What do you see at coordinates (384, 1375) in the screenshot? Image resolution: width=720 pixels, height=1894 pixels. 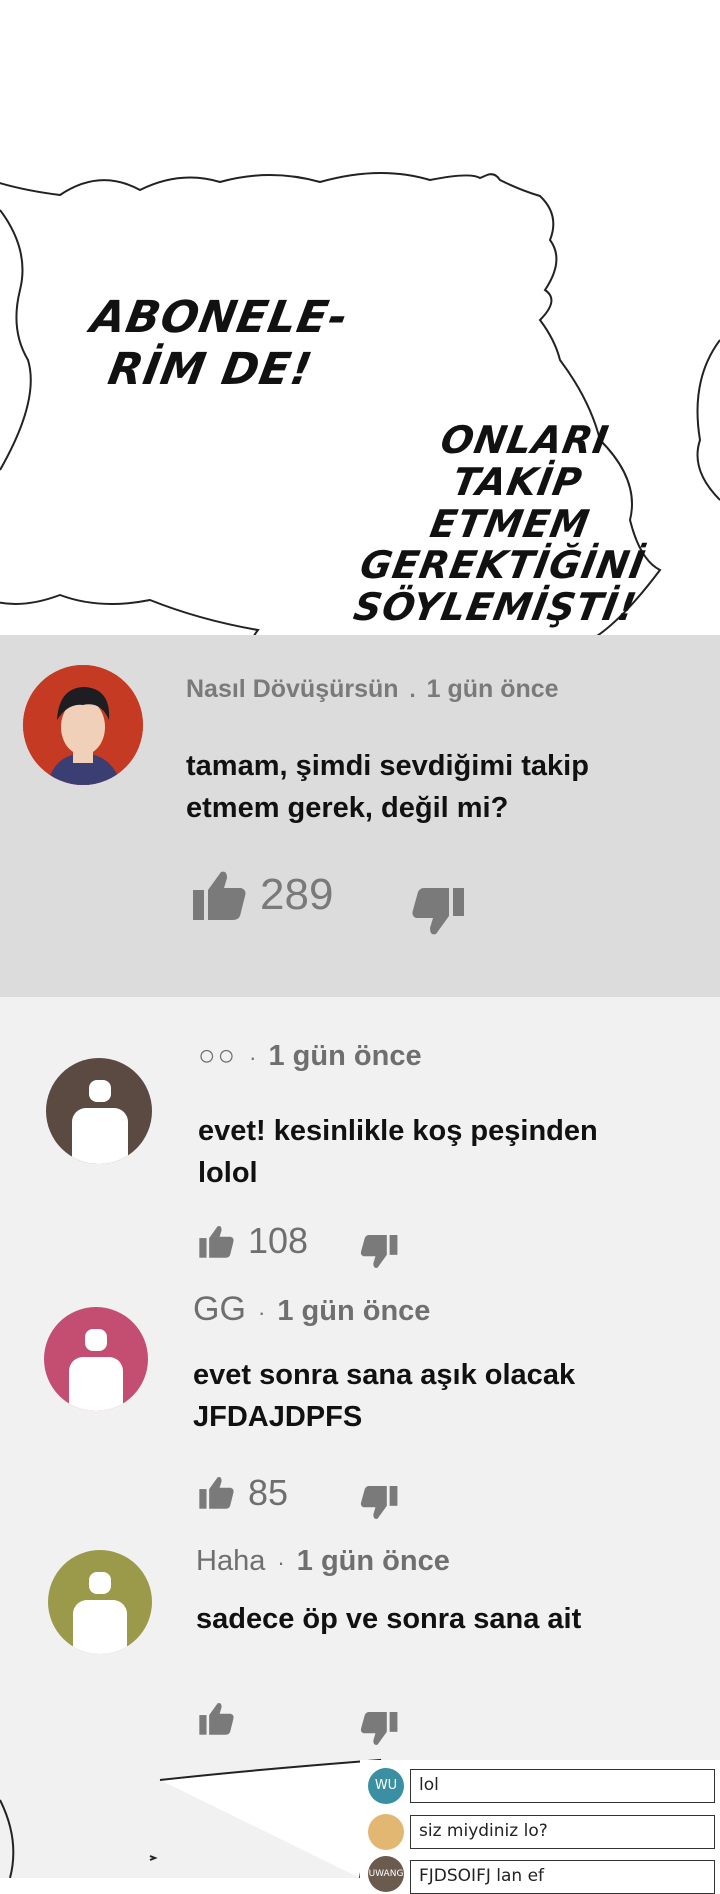 I see `comment-line: evet sonra sana aşık olacak` at bounding box center [384, 1375].